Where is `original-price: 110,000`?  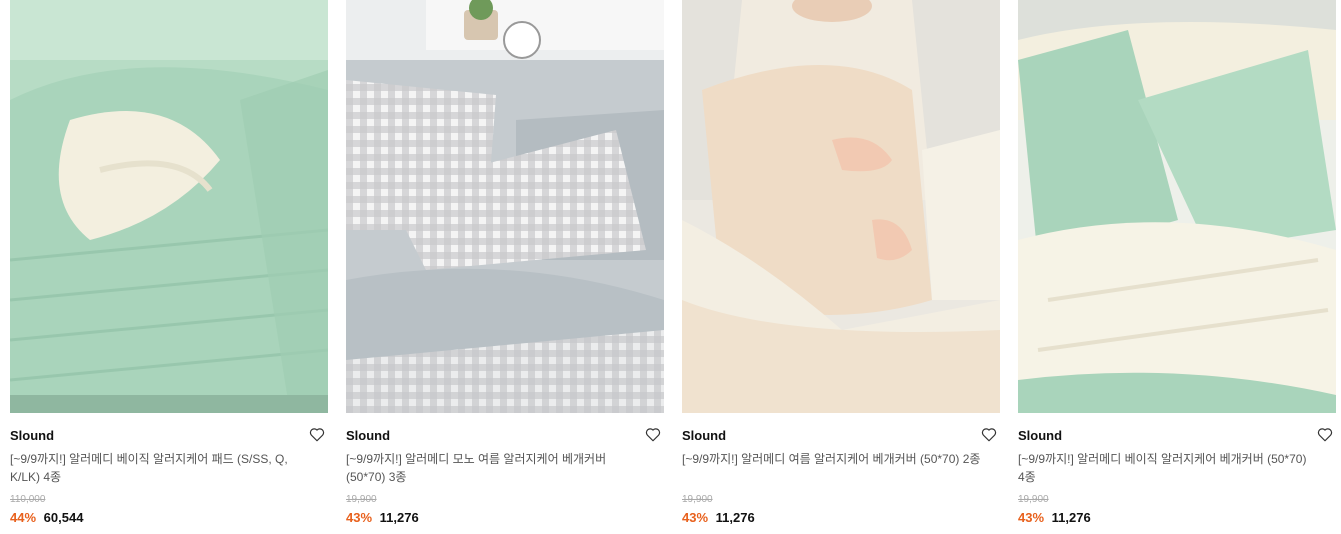 original-price: 110,000 is located at coordinates (28, 499).